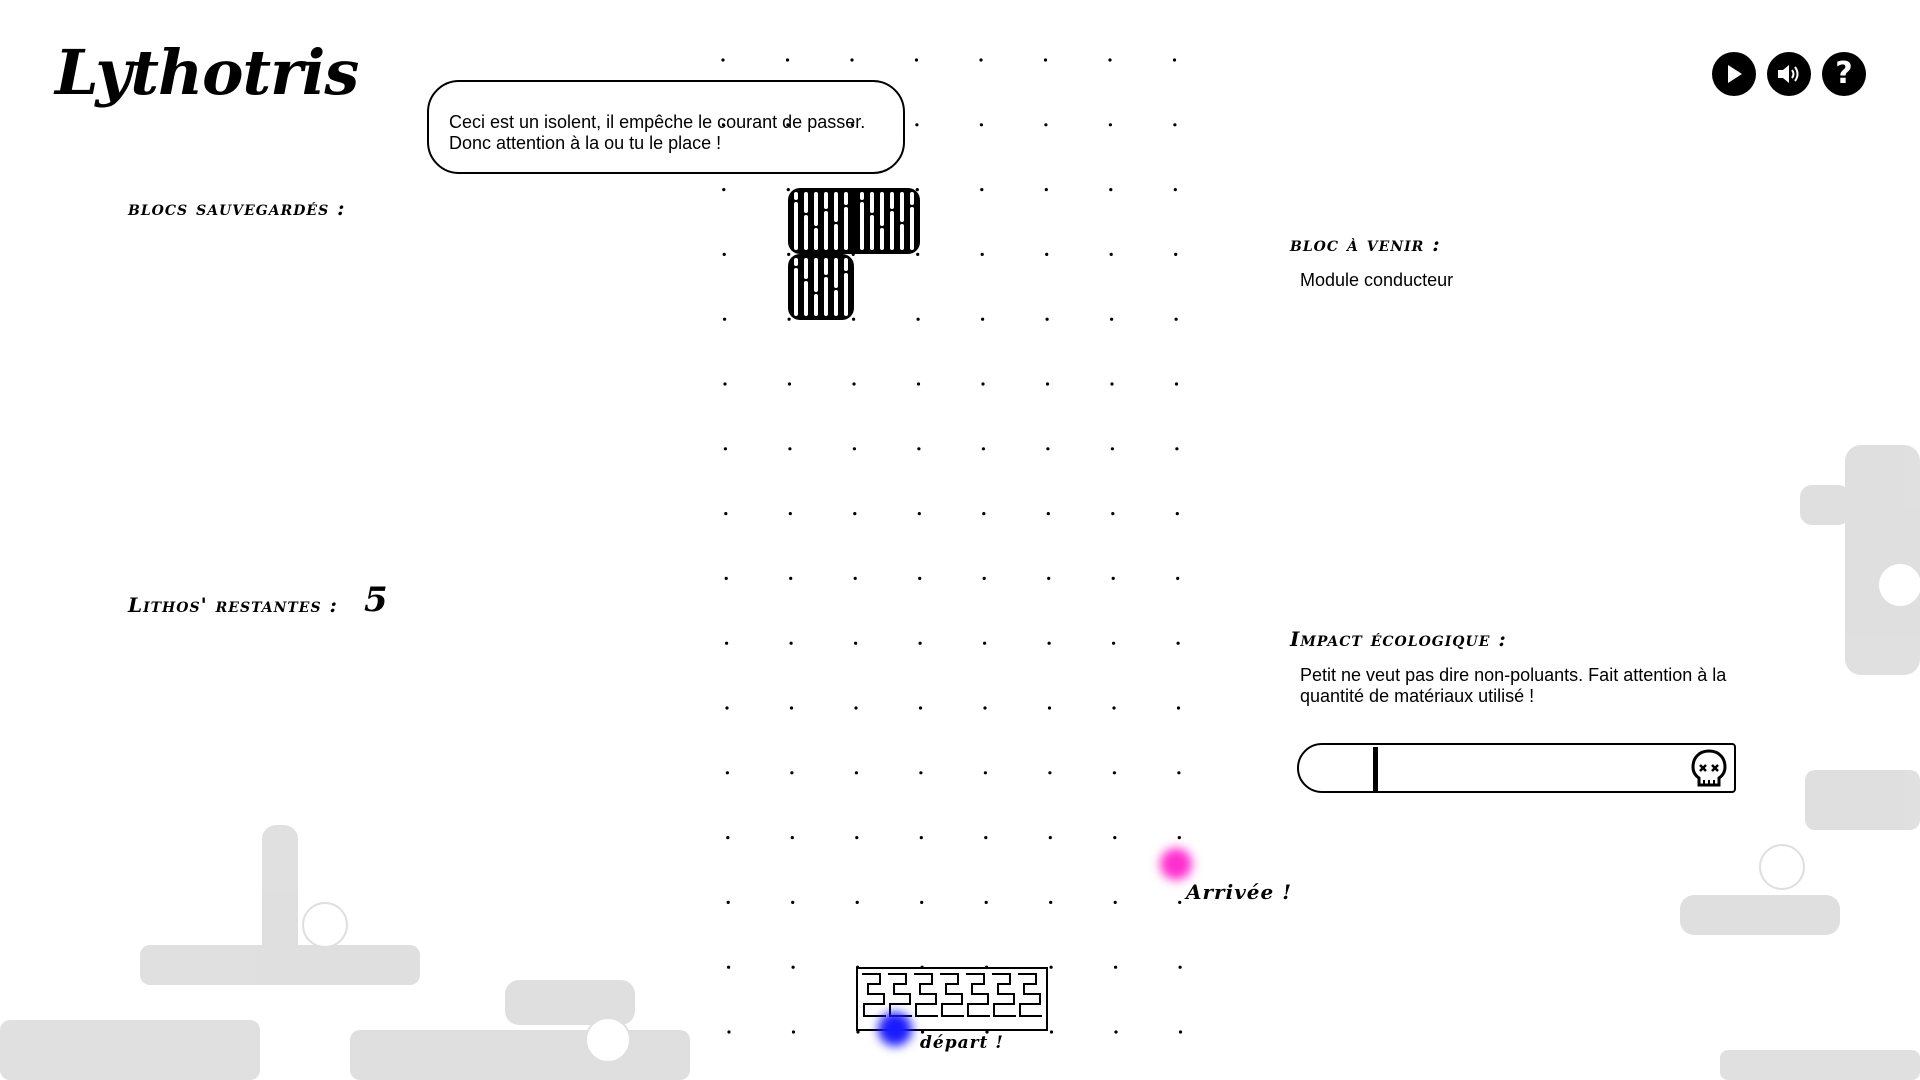 This screenshot has height=1080, width=1920. What do you see at coordinates (854, 254) in the screenshot?
I see `insulator-block-piece` at bounding box center [854, 254].